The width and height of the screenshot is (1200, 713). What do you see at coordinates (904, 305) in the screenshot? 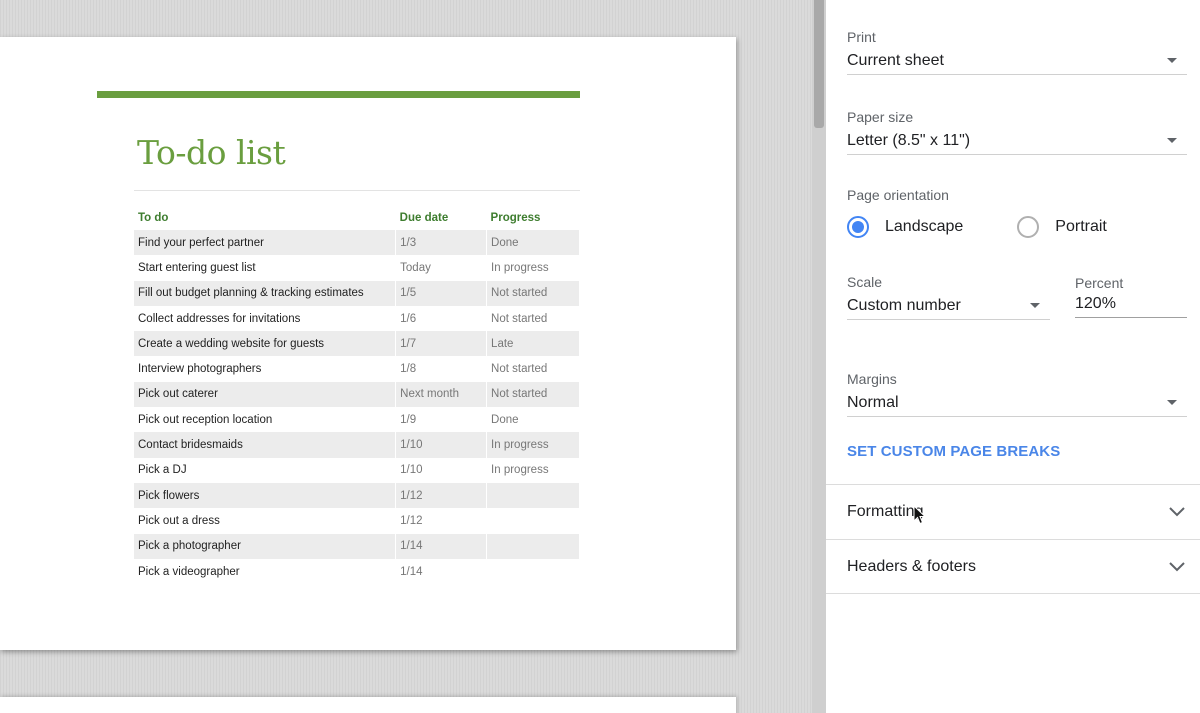
I see `scale-value: Custom number` at bounding box center [904, 305].